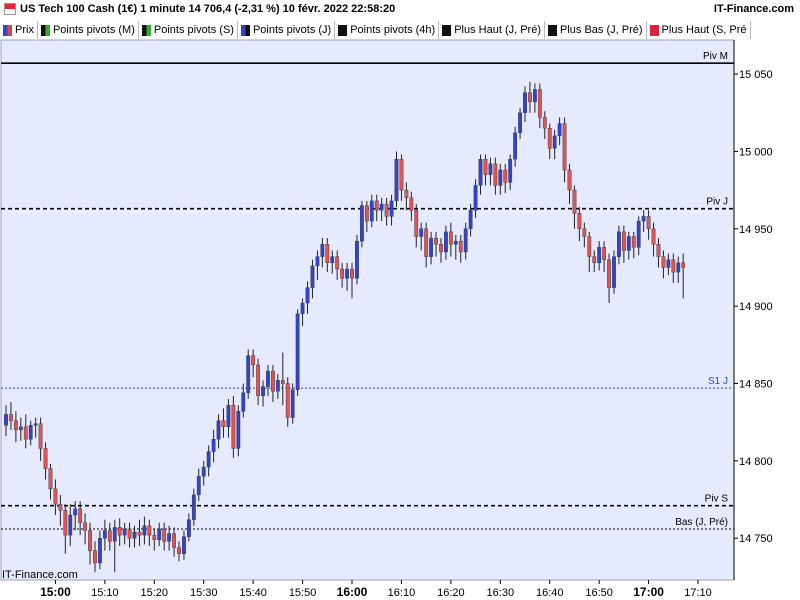 This screenshot has width=800, height=600. I want to click on x-tick-label: 15:10, so click(105, 593).